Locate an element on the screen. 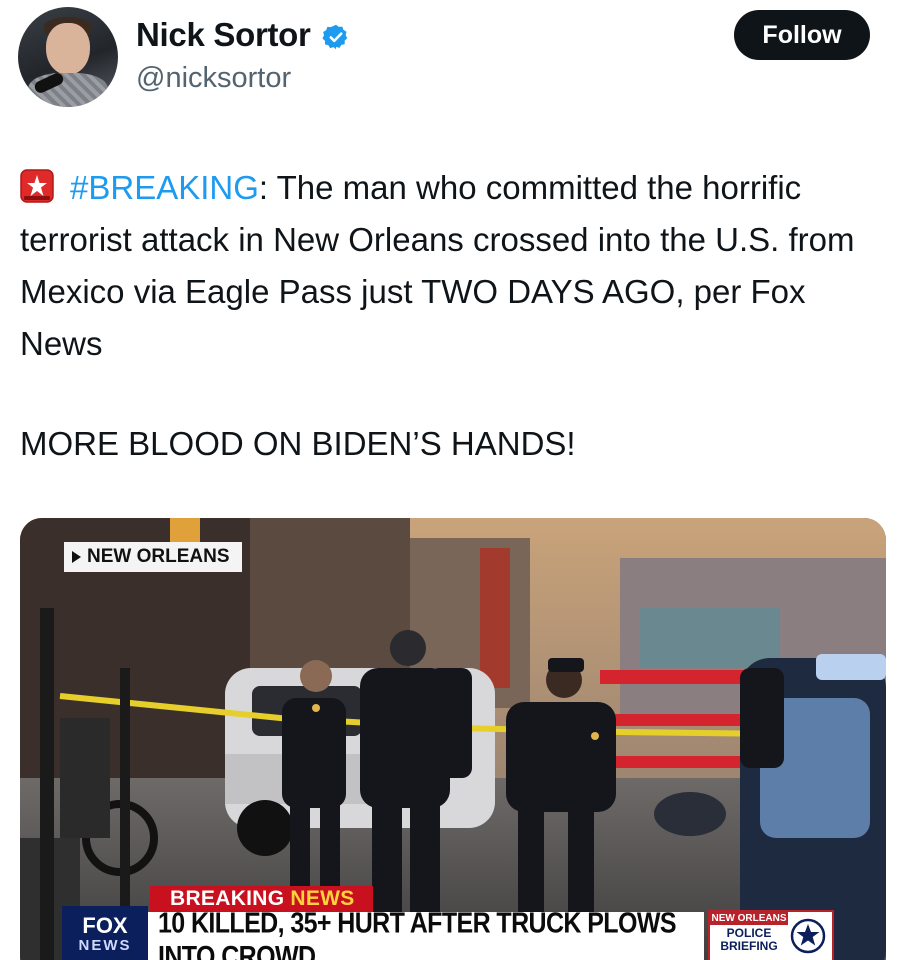 Image resolution: width=906 pixels, height=960 pixels. avatar is located at coordinates (68, 57).